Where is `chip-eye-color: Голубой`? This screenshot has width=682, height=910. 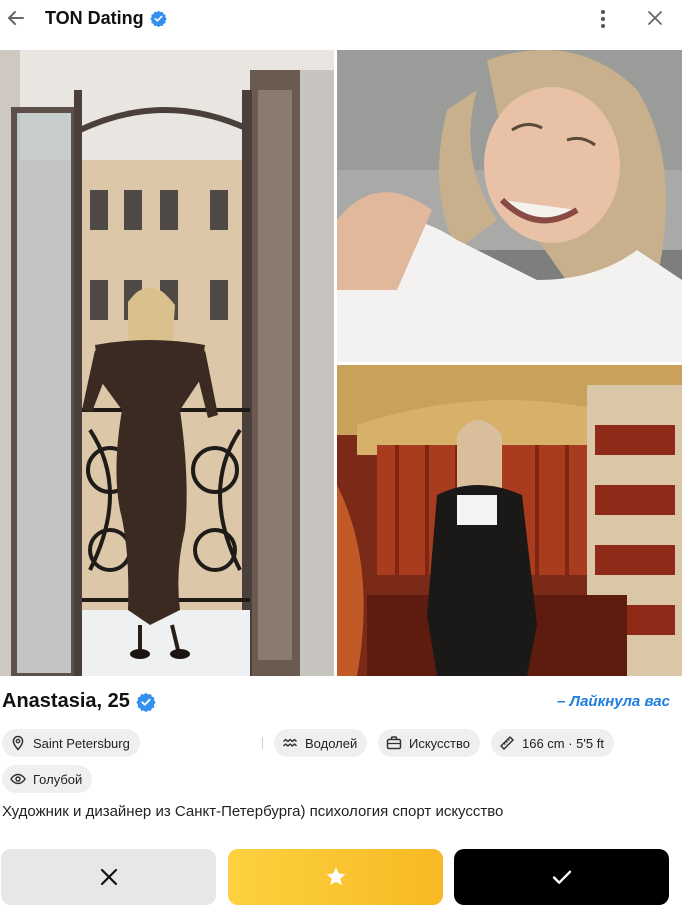
chip-eye-color: Голубой is located at coordinates (47, 779).